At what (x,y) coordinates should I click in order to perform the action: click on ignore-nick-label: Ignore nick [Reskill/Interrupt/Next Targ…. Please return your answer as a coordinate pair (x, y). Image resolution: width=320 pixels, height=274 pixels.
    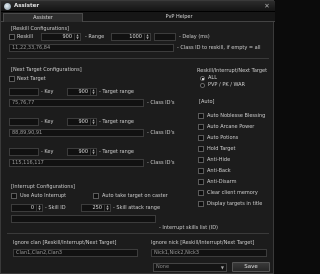
    Looking at the image, I should click on (203, 243).